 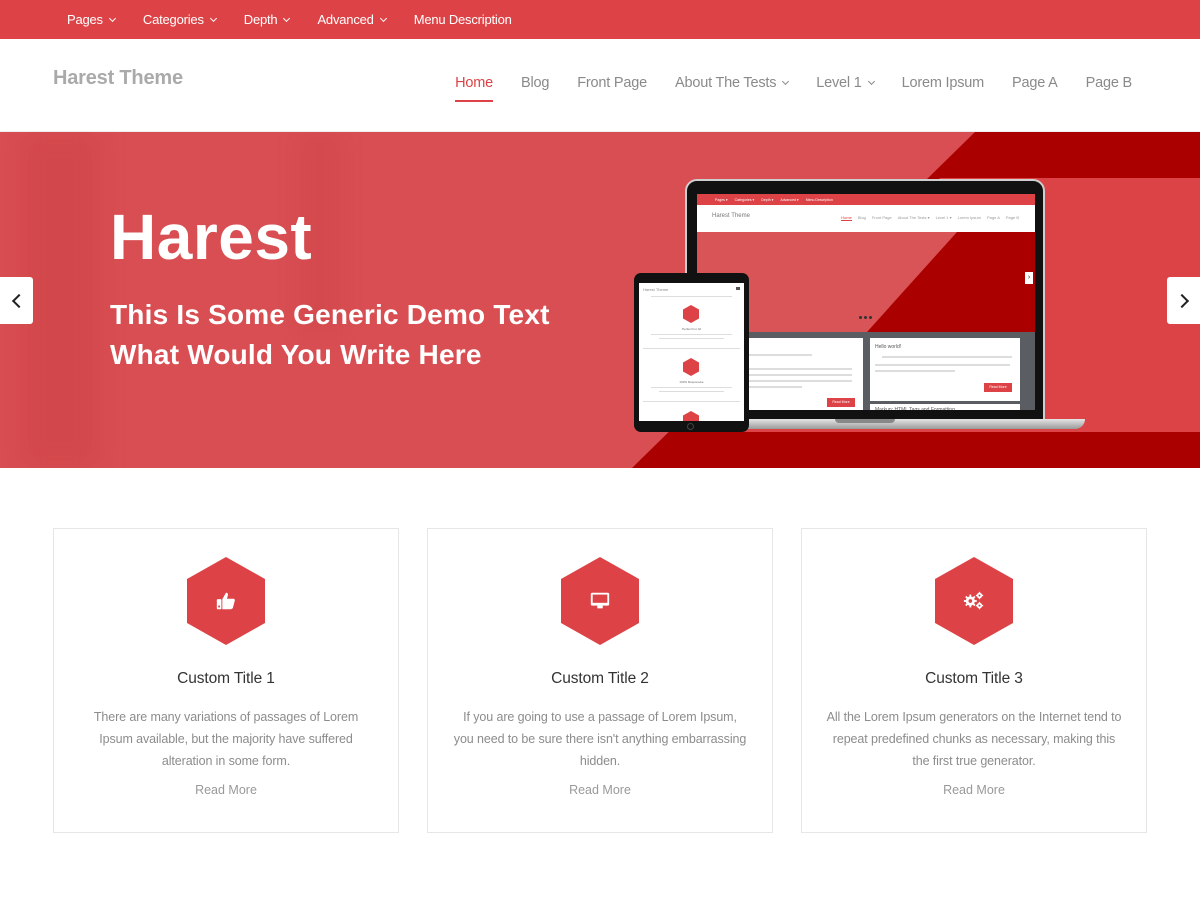 What do you see at coordinates (173, 19) in the screenshot?
I see `top-menu-label: Categories` at bounding box center [173, 19].